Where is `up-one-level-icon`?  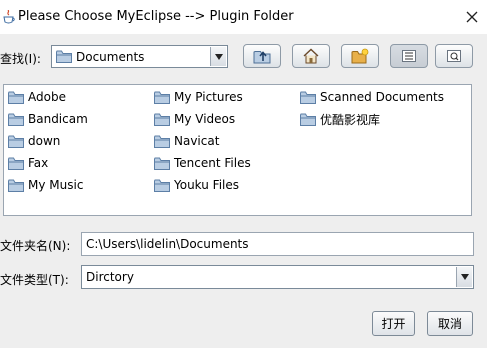
up-one-level-icon is located at coordinates (262, 57).